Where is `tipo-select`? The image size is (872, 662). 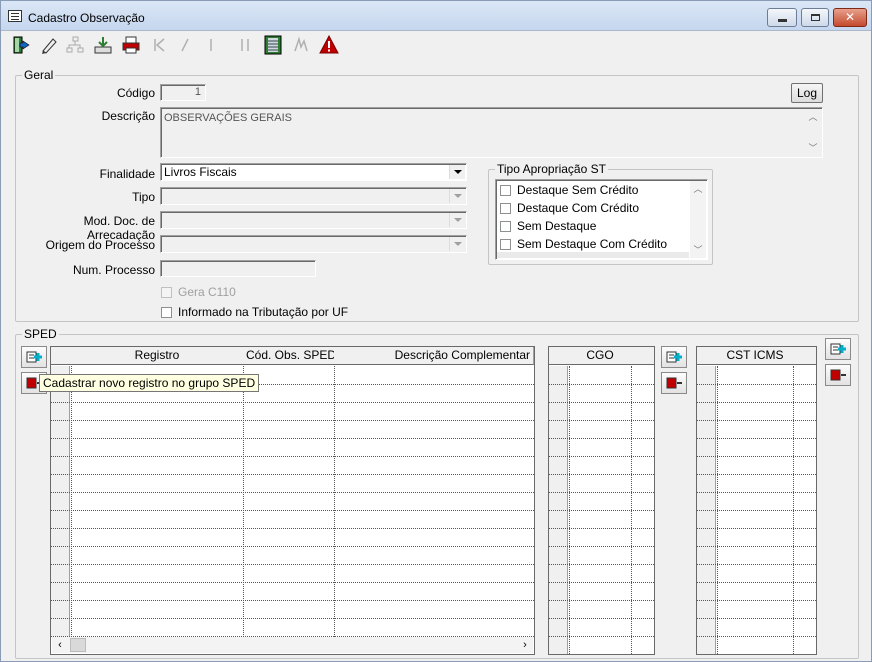 tipo-select is located at coordinates (313, 196).